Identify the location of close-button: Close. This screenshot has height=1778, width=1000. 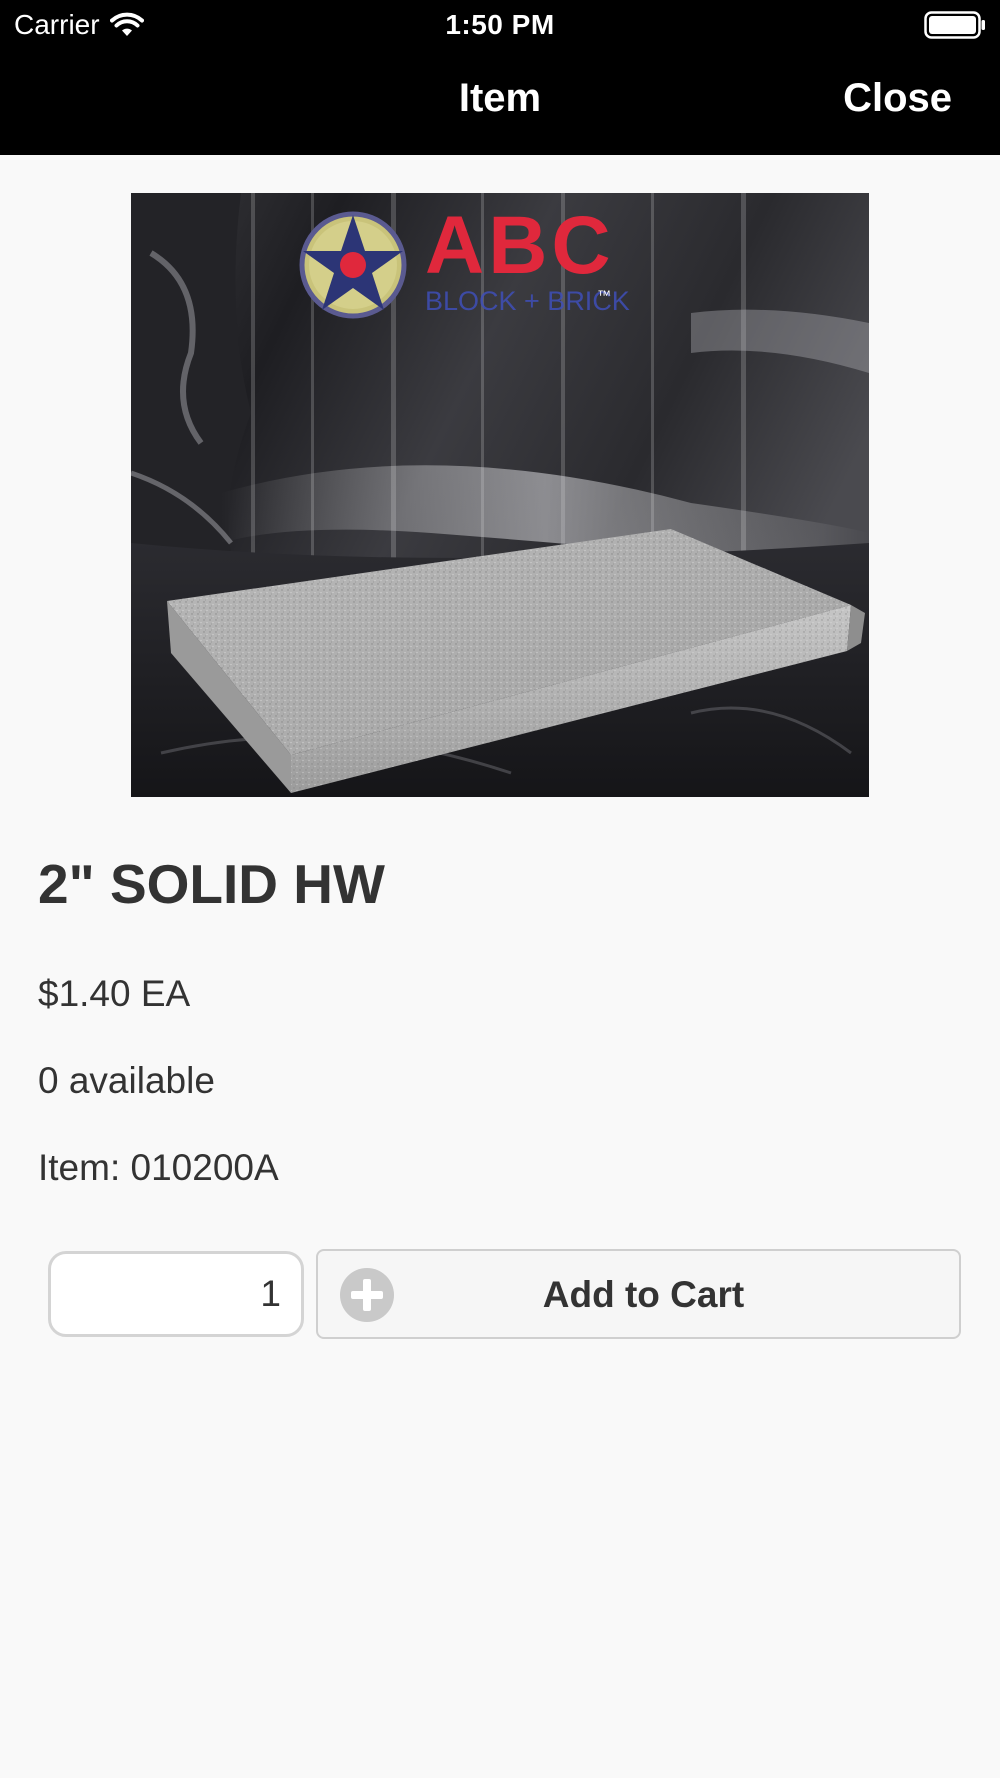
(897, 98).